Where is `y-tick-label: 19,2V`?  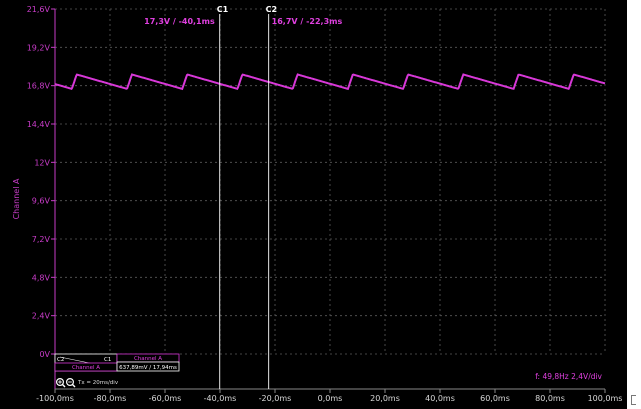 y-tick-label: 19,2V is located at coordinates (39, 47).